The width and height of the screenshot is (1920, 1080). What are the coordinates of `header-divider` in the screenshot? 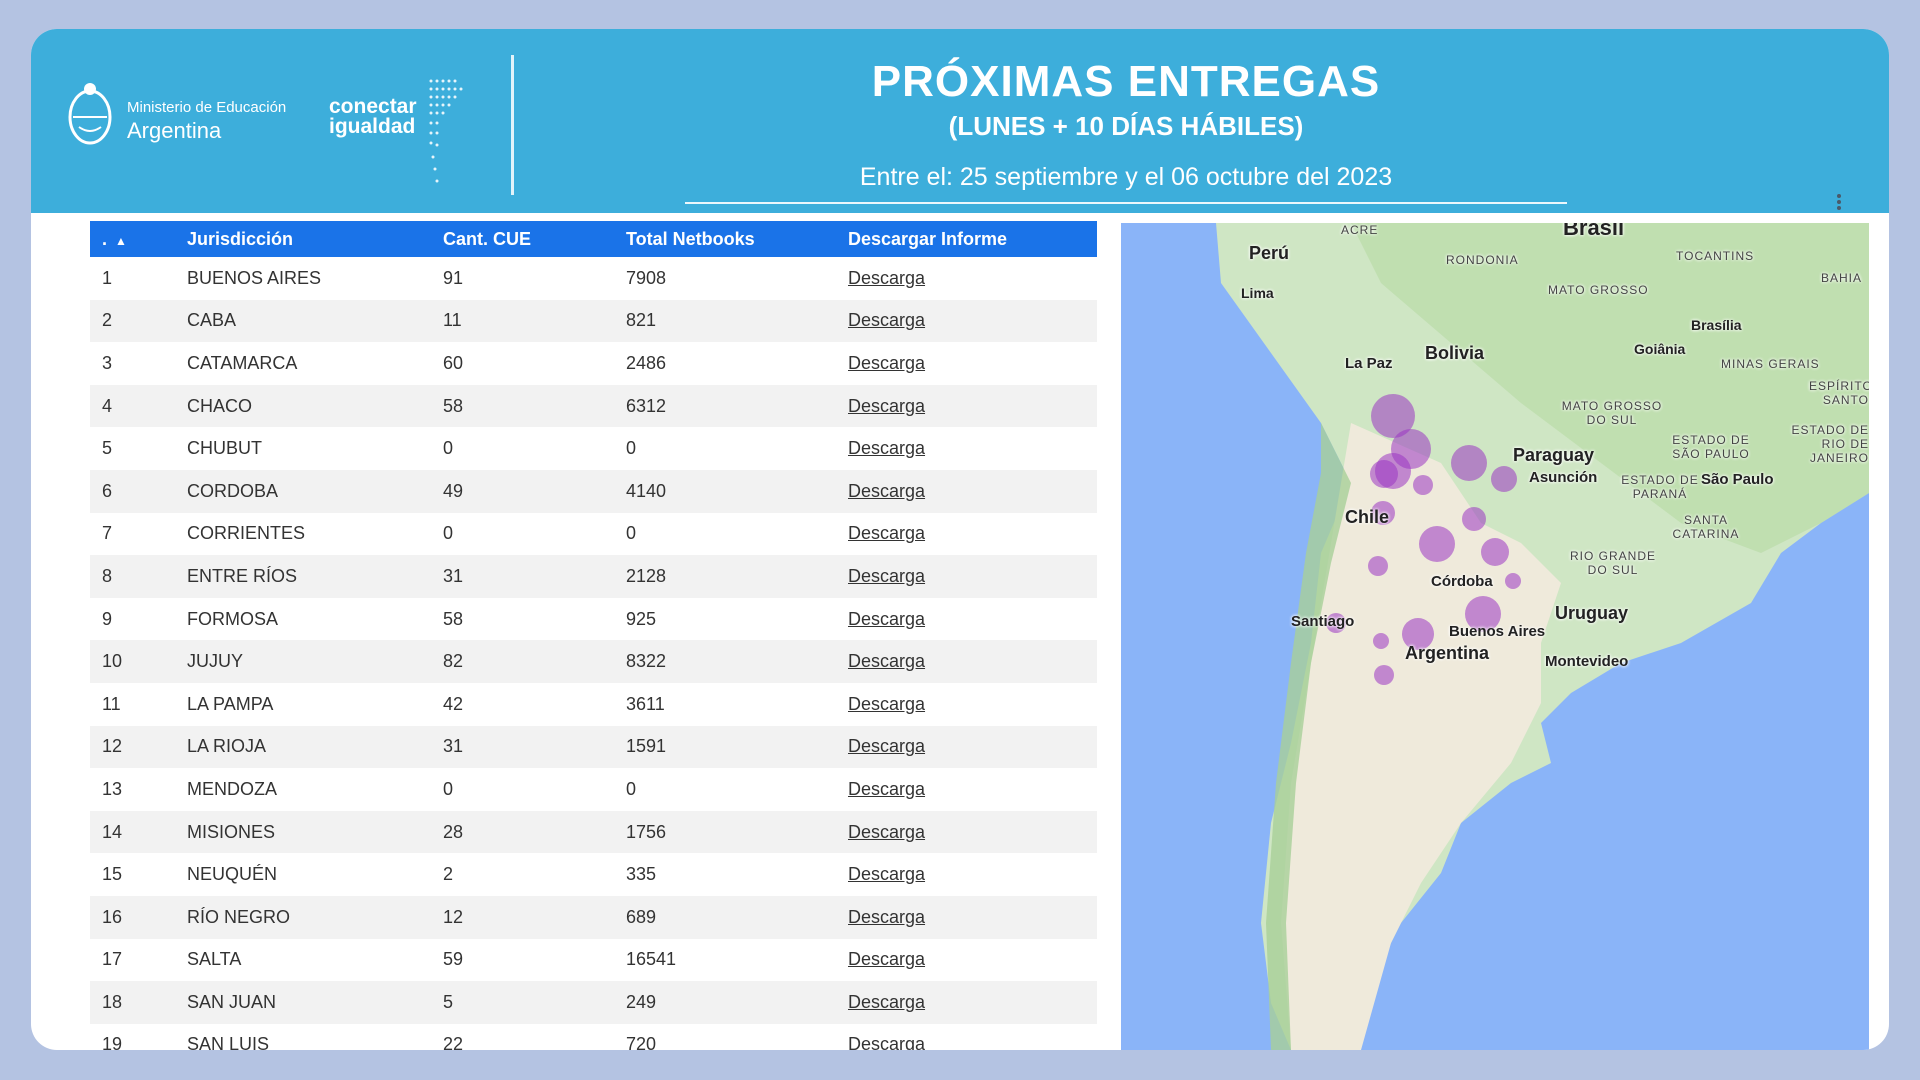 It's located at (512, 125).